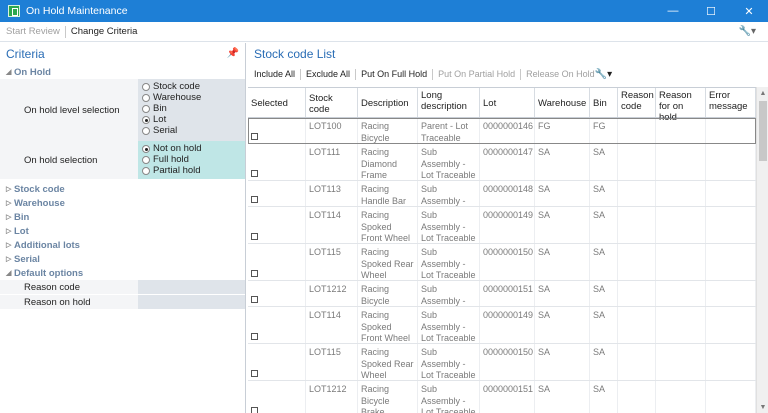 The height and width of the screenshot is (413, 768). Describe the element at coordinates (476, 74) in the screenshot. I see `put-on-partial-hold-button: Put On Partial Hold` at that location.